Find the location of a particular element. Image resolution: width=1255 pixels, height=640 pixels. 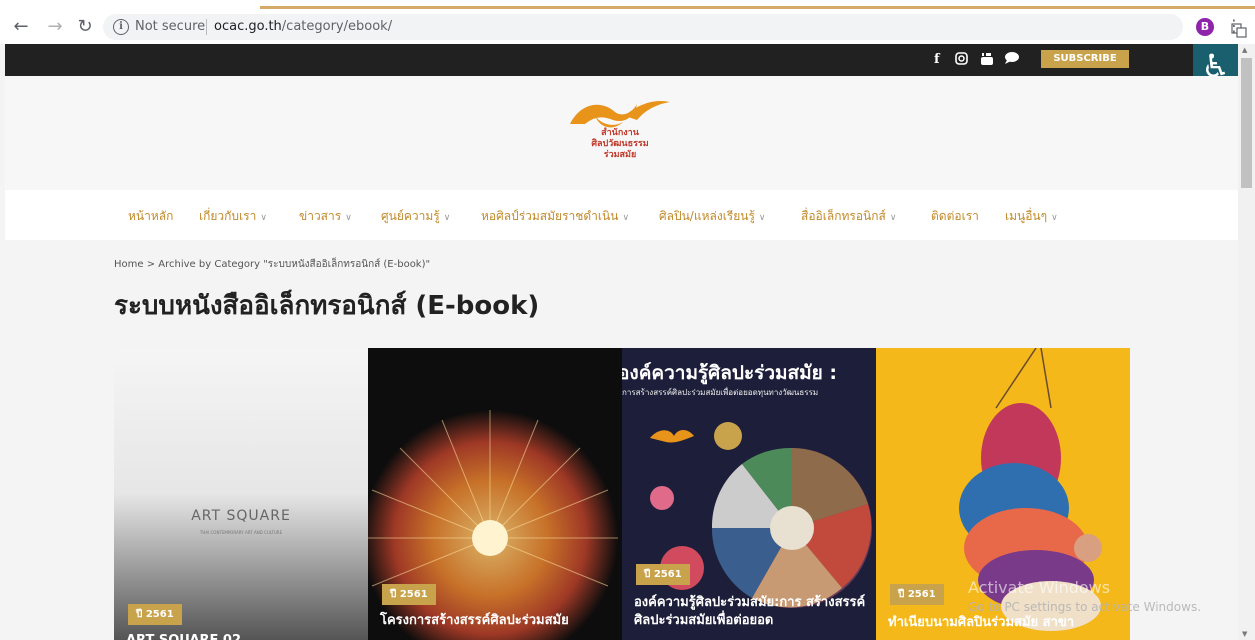

facebook-icon: f is located at coordinates (937, 59).